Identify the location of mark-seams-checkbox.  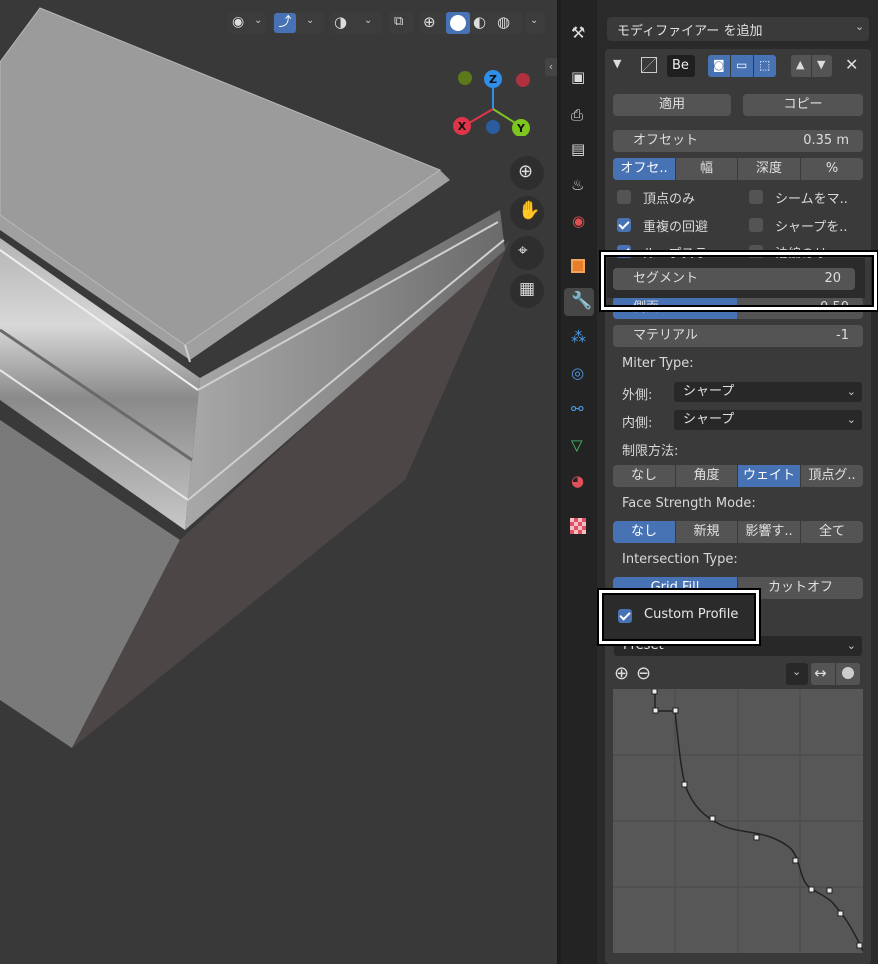
(756, 197).